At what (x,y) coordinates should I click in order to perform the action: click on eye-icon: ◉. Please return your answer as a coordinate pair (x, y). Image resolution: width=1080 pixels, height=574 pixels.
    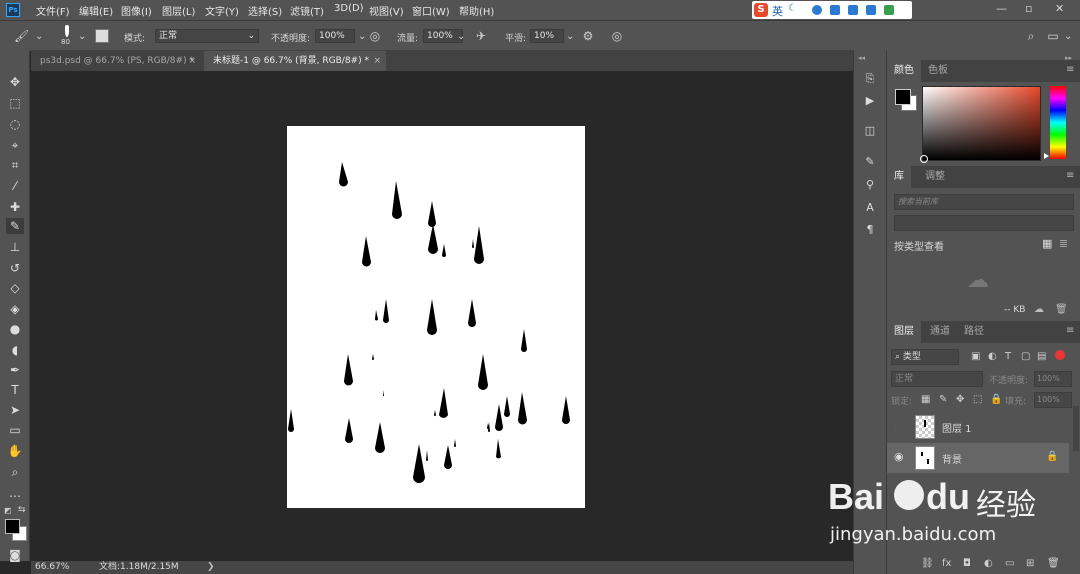
    Looking at the image, I should click on (899, 456).